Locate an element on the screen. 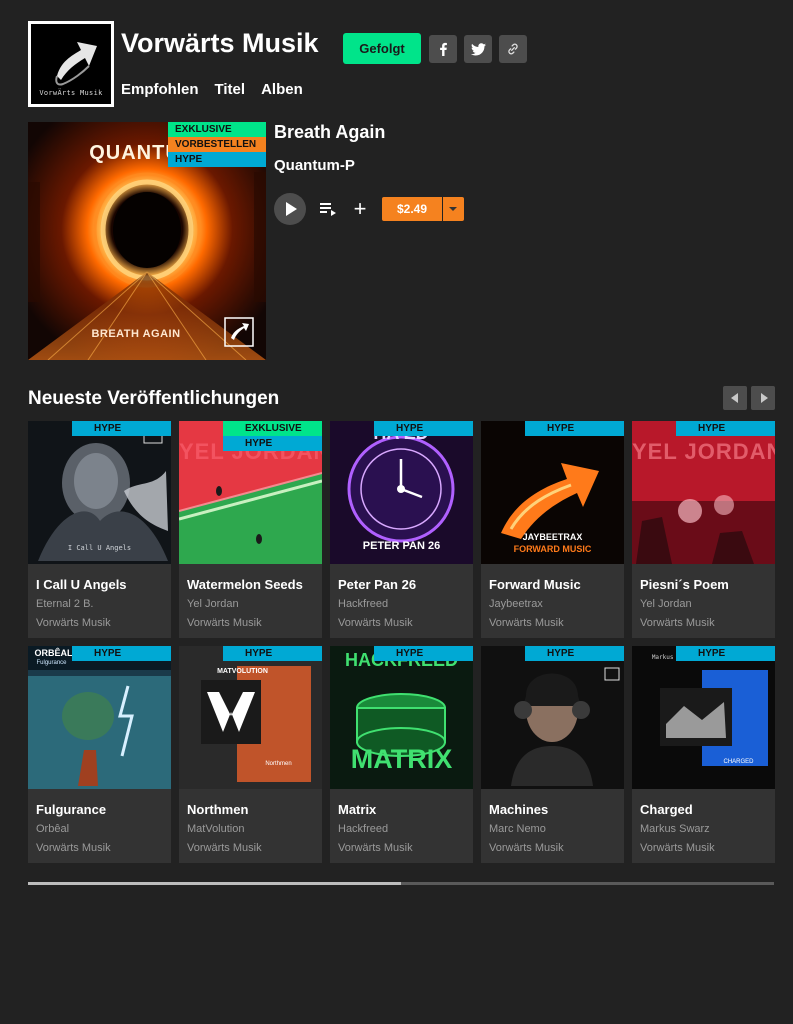 This screenshot has height=1024, width=793. release-title: Charged is located at coordinates (666, 809).